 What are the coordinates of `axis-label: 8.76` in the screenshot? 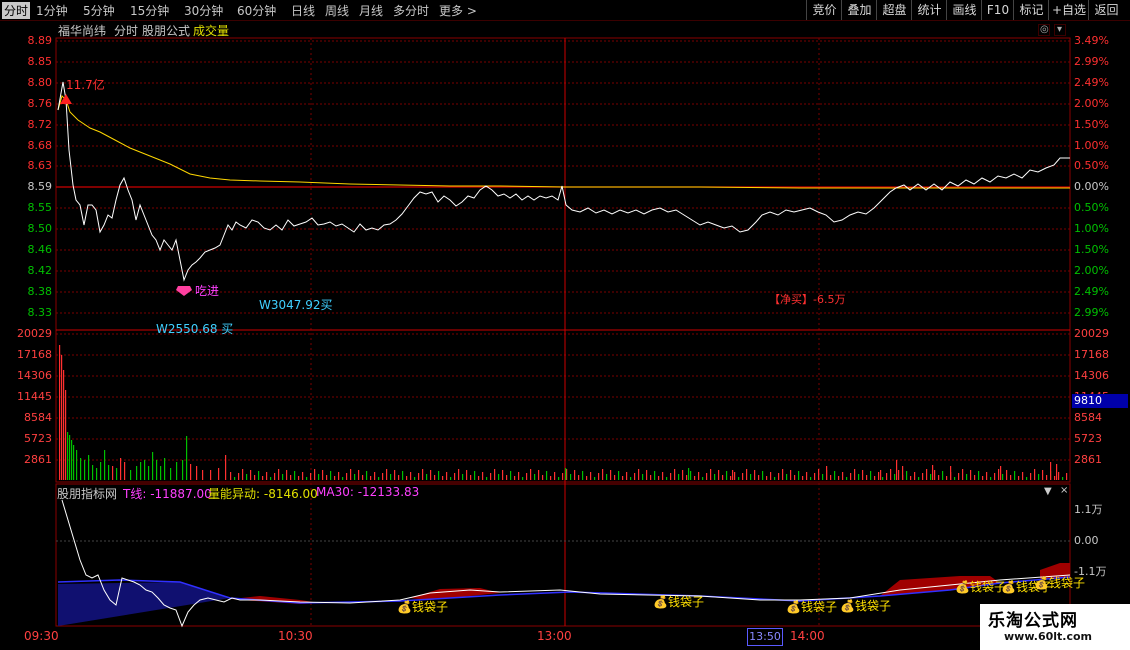 It's located at (40, 103).